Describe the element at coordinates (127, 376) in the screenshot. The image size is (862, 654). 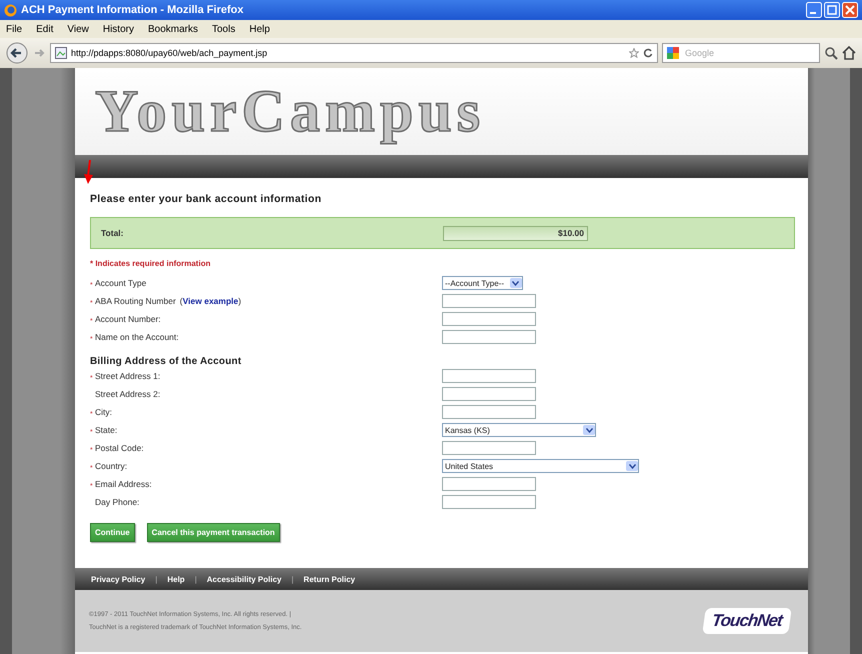
I see `field-label: Street Address 1:` at that location.